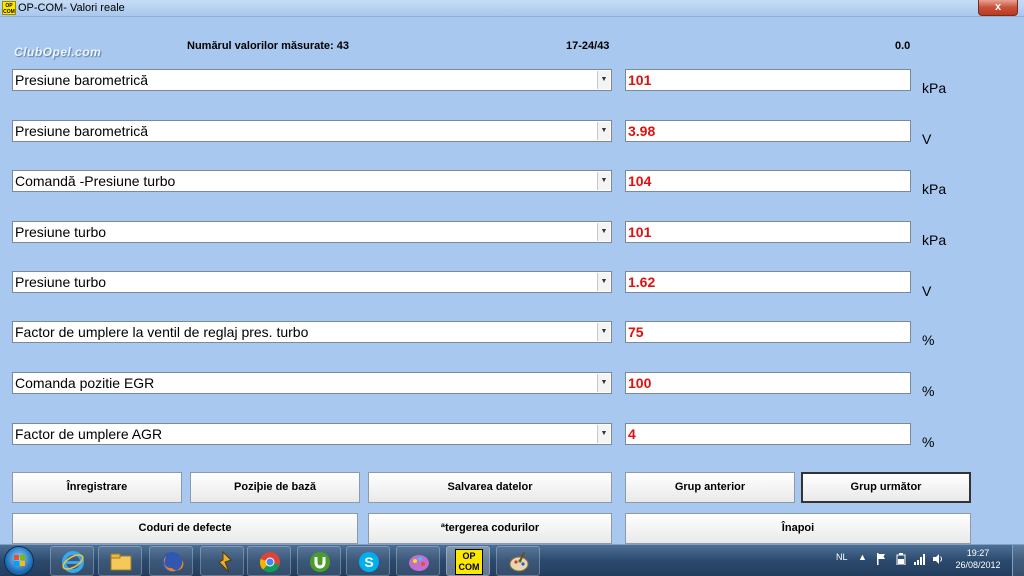  Describe the element at coordinates (768, 80) in the screenshot. I see `value-field-1: 101` at that location.